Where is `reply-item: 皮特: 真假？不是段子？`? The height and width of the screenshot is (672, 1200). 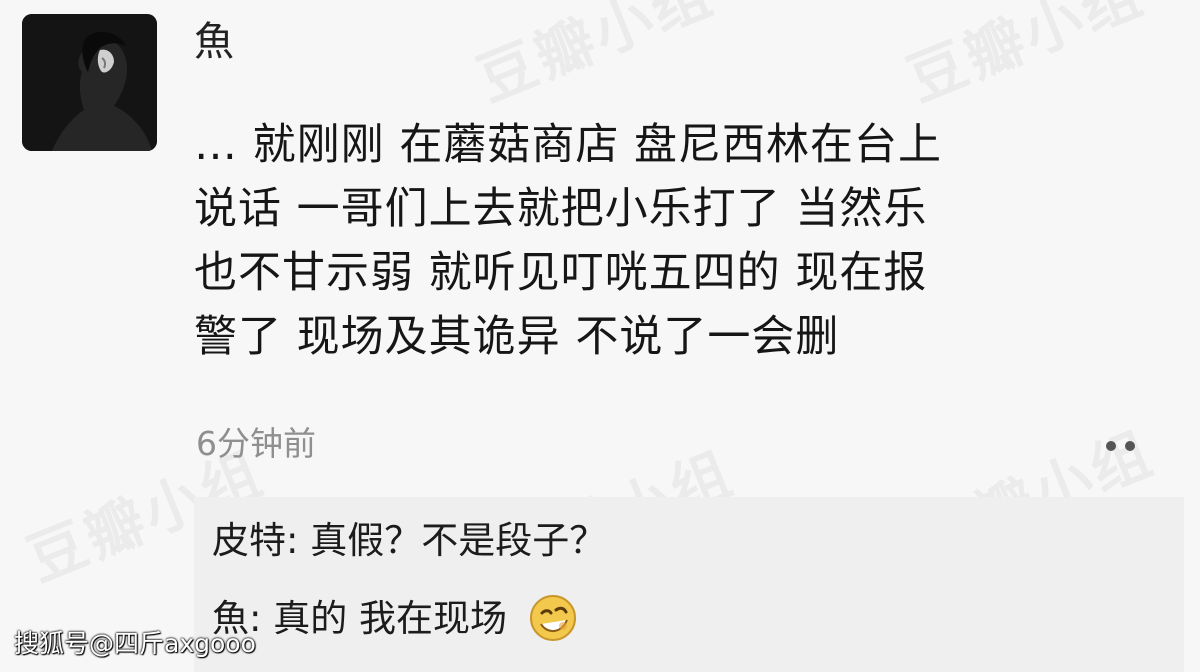
reply-item: 皮特: 真假？不是段子？ is located at coordinates (409, 541).